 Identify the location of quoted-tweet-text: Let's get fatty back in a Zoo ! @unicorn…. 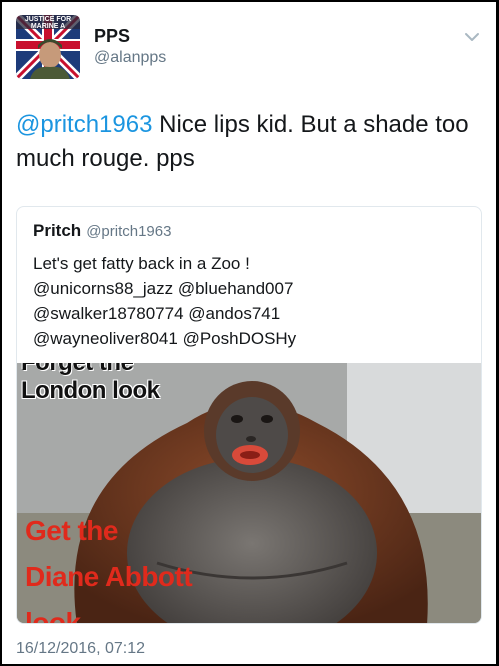
(165, 301).